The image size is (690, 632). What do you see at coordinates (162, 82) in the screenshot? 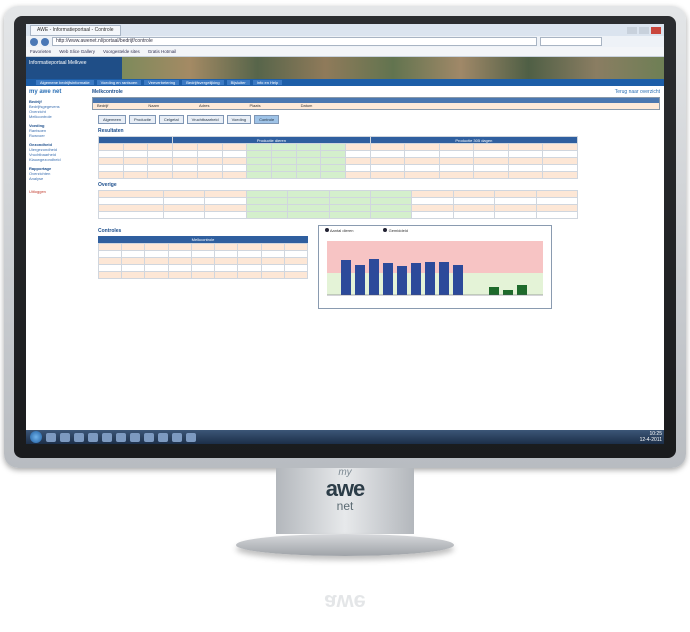
I see `nav-item: Veeverbetering` at bounding box center [162, 82].